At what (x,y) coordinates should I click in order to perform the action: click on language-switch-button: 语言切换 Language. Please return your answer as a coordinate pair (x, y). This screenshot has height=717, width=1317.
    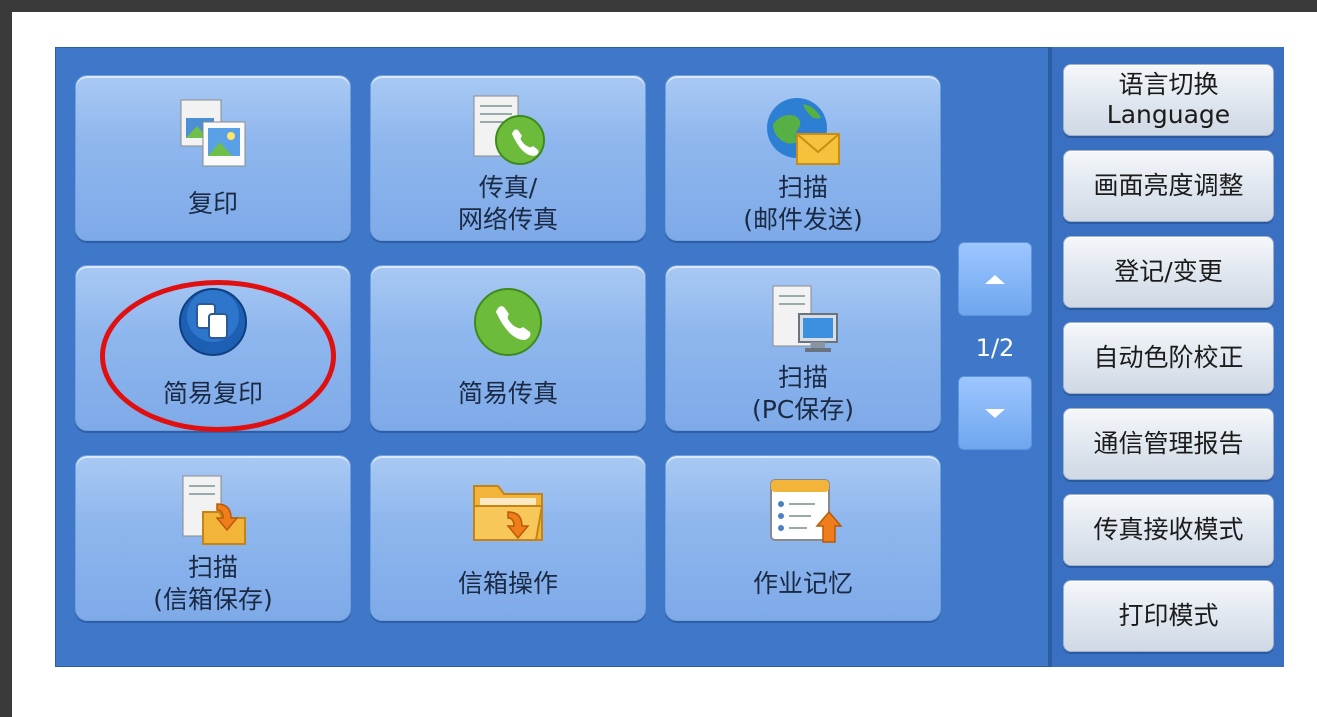
    Looking at the image, I should click on (1168, 100).